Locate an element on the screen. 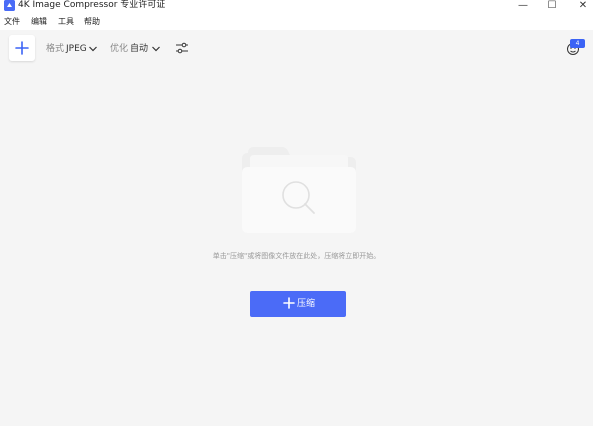  drop-hint-text: 单击"压缩"或将图像文件放在此处，压缩将立即开始。 is located at coordinates (296, 256).